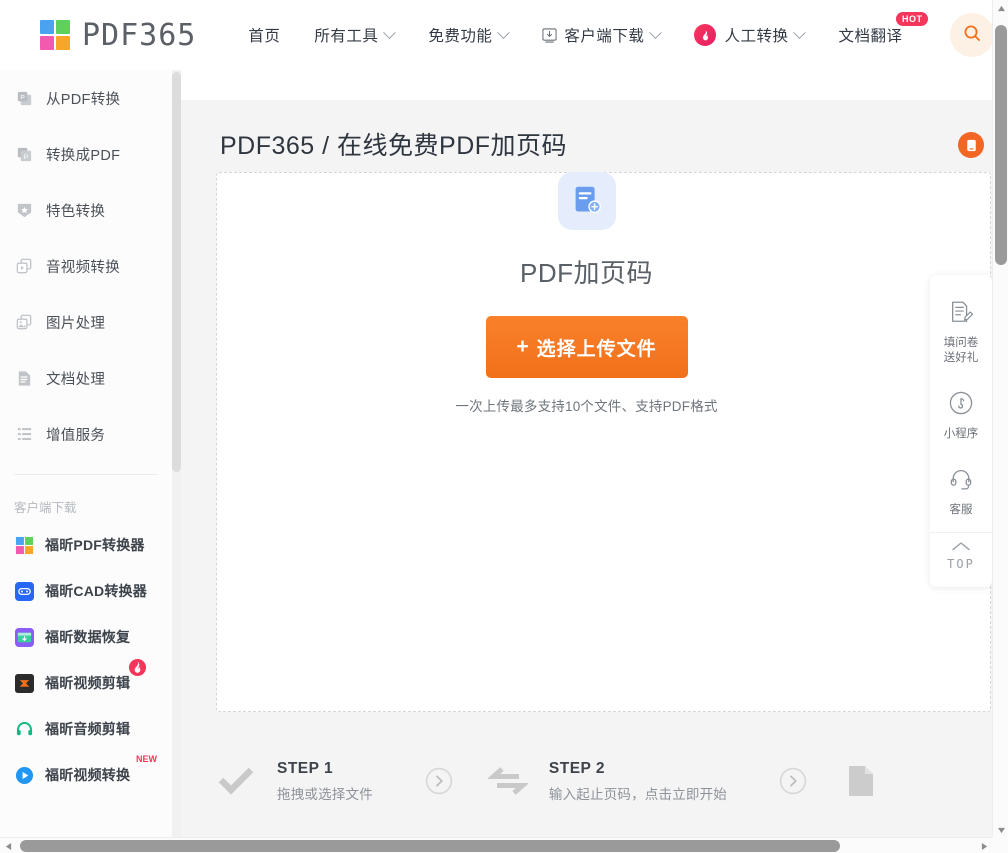  I want to click on scroll-down-arrow-icon, so click(1000, 830).